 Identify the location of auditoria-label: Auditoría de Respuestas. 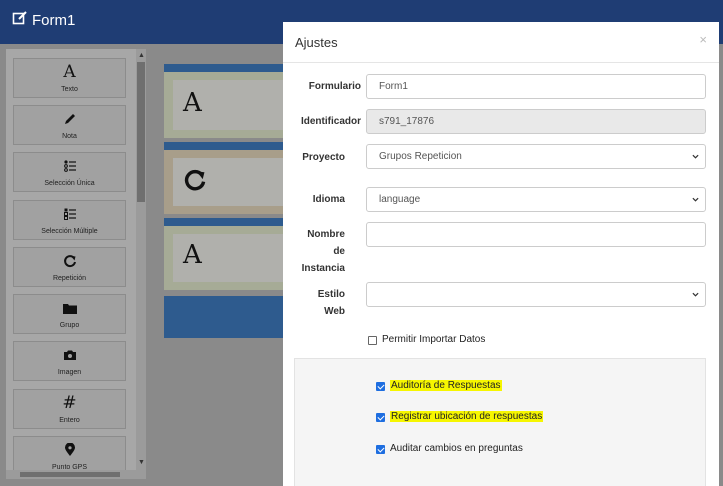
(446, 385).